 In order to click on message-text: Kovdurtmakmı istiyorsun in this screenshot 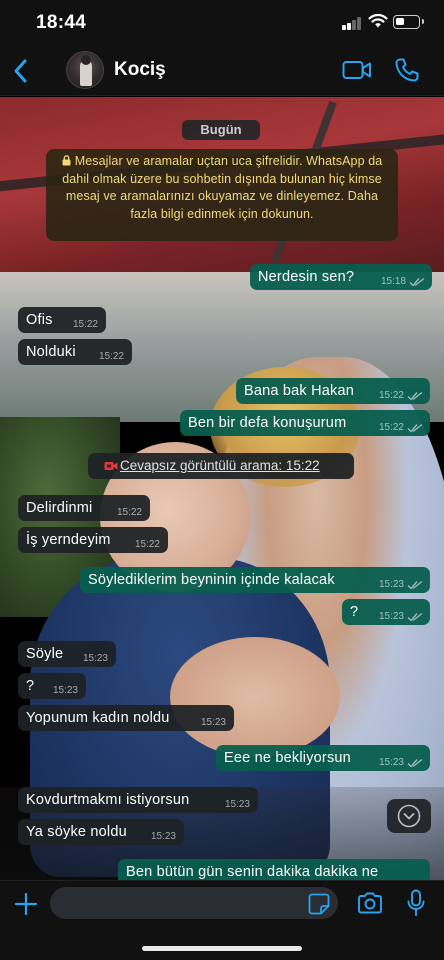, I will do `click(108, 800)`.